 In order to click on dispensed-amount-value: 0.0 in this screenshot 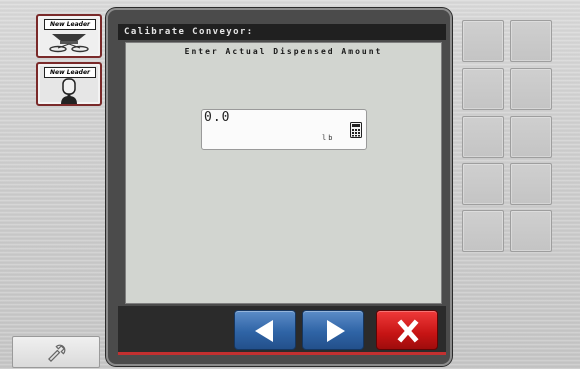, I will do `click(217, 117)`.